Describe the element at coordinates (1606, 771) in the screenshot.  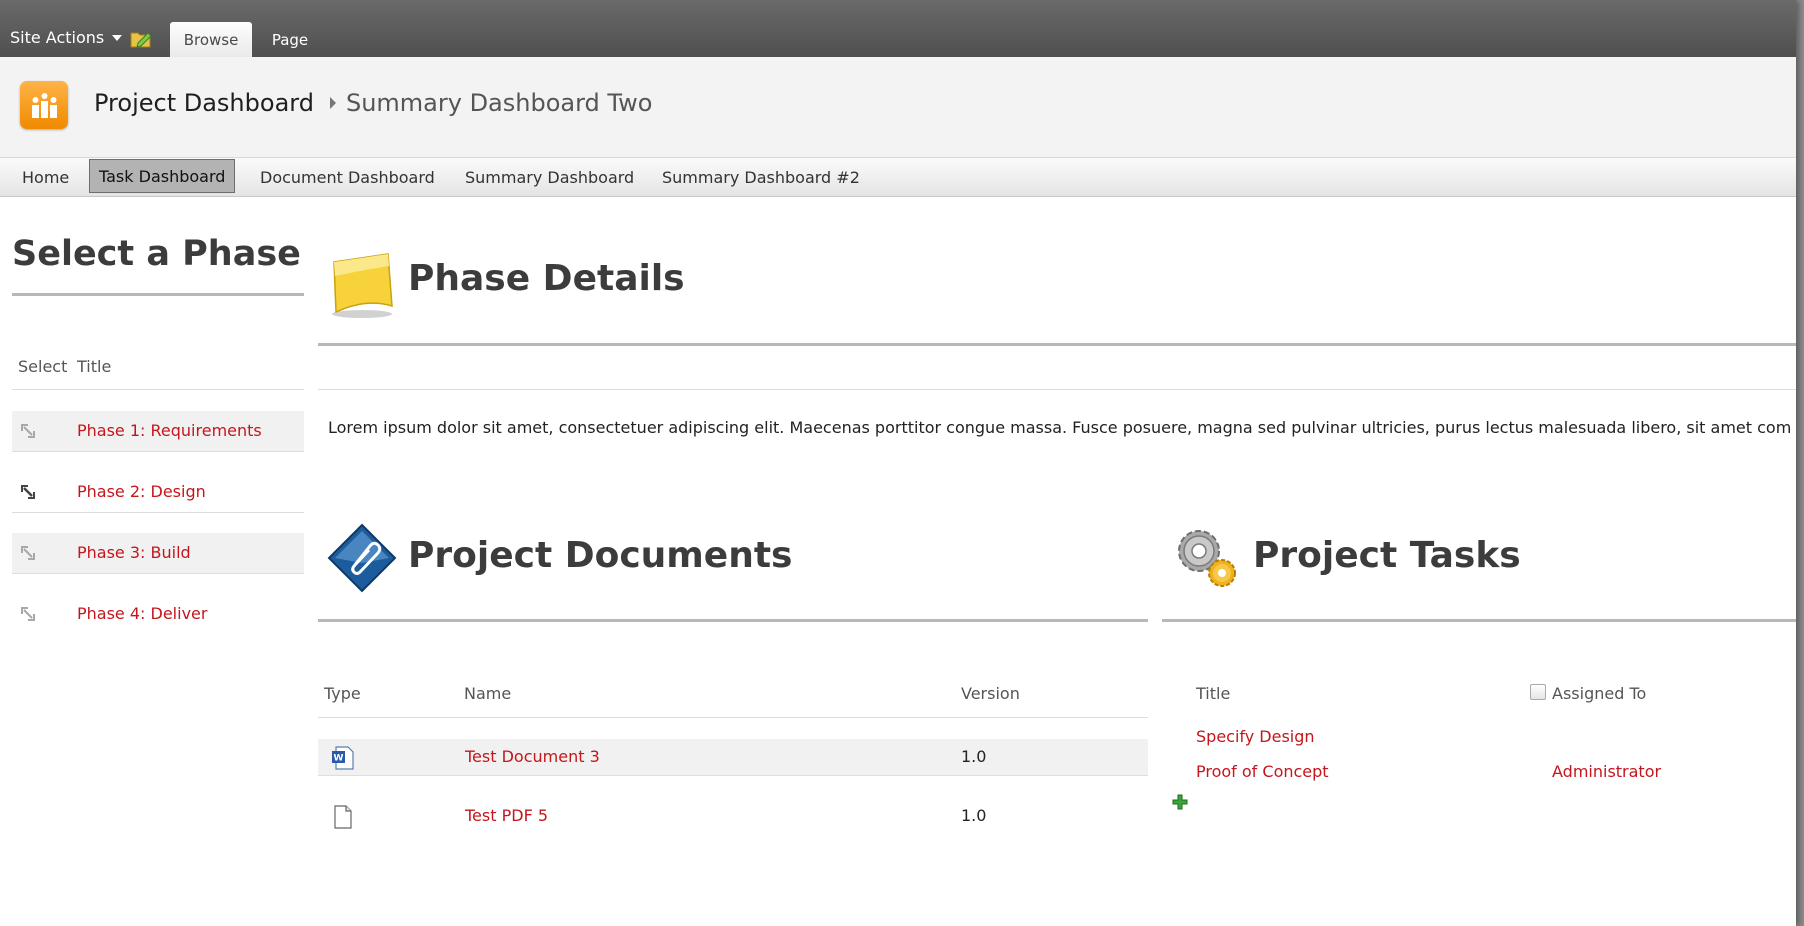
I see `assigned-user-link: Administrator` at that location.